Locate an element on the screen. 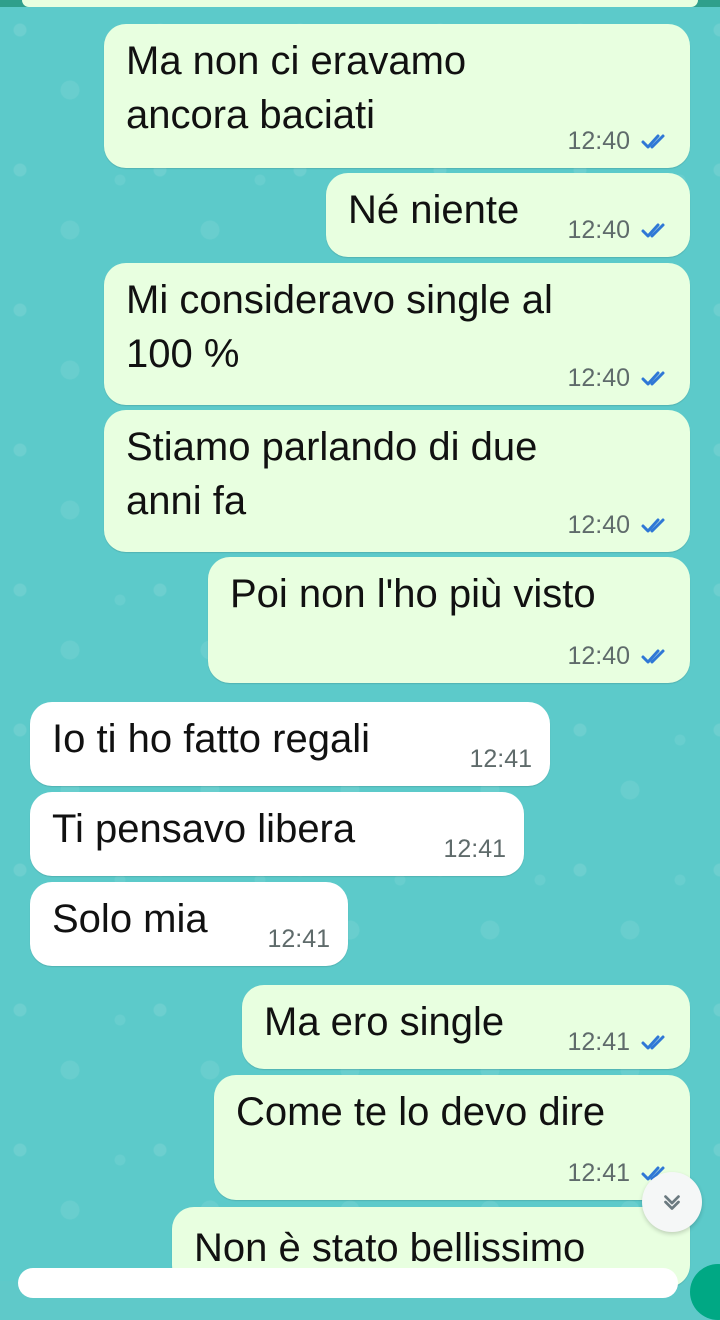 Image resolution: width=720 pixels, height=1320 pixels. message-bubble-out-2: Né niente 12:40 is located at coordinates (508, 215).